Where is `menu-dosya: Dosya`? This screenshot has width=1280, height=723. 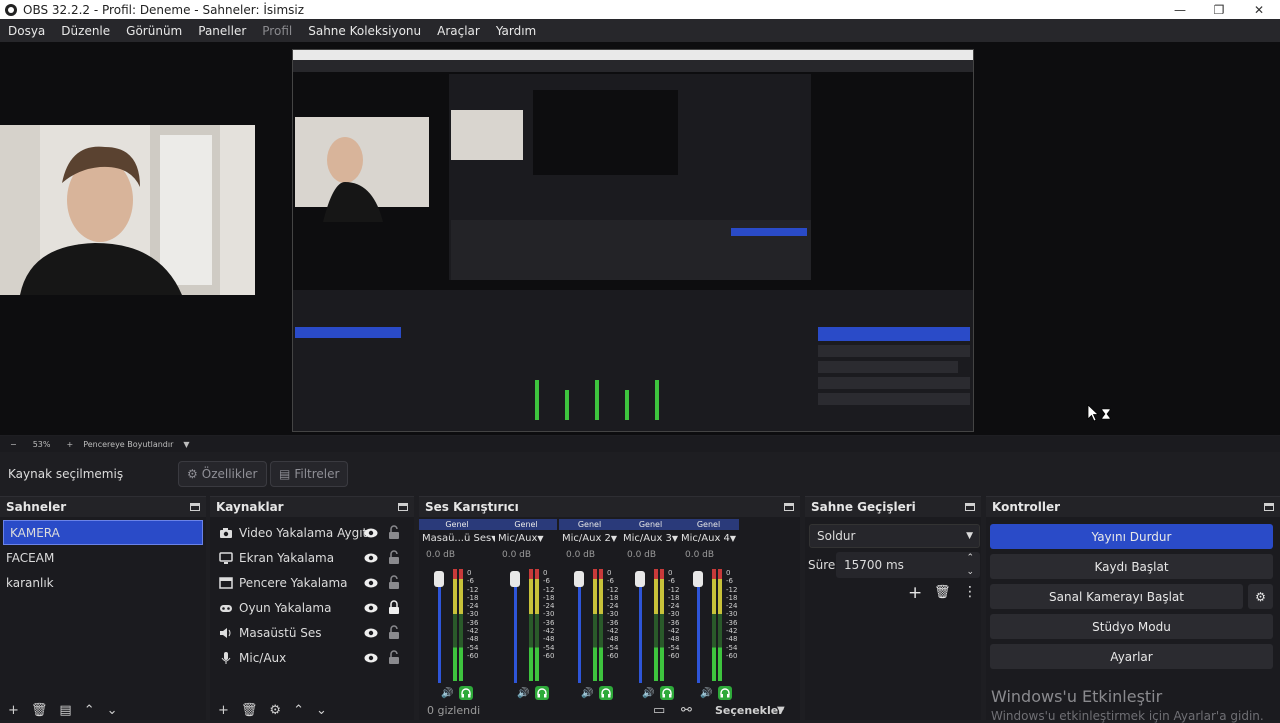 menu-dosya: Dosya is located at coordinates (26, 31).